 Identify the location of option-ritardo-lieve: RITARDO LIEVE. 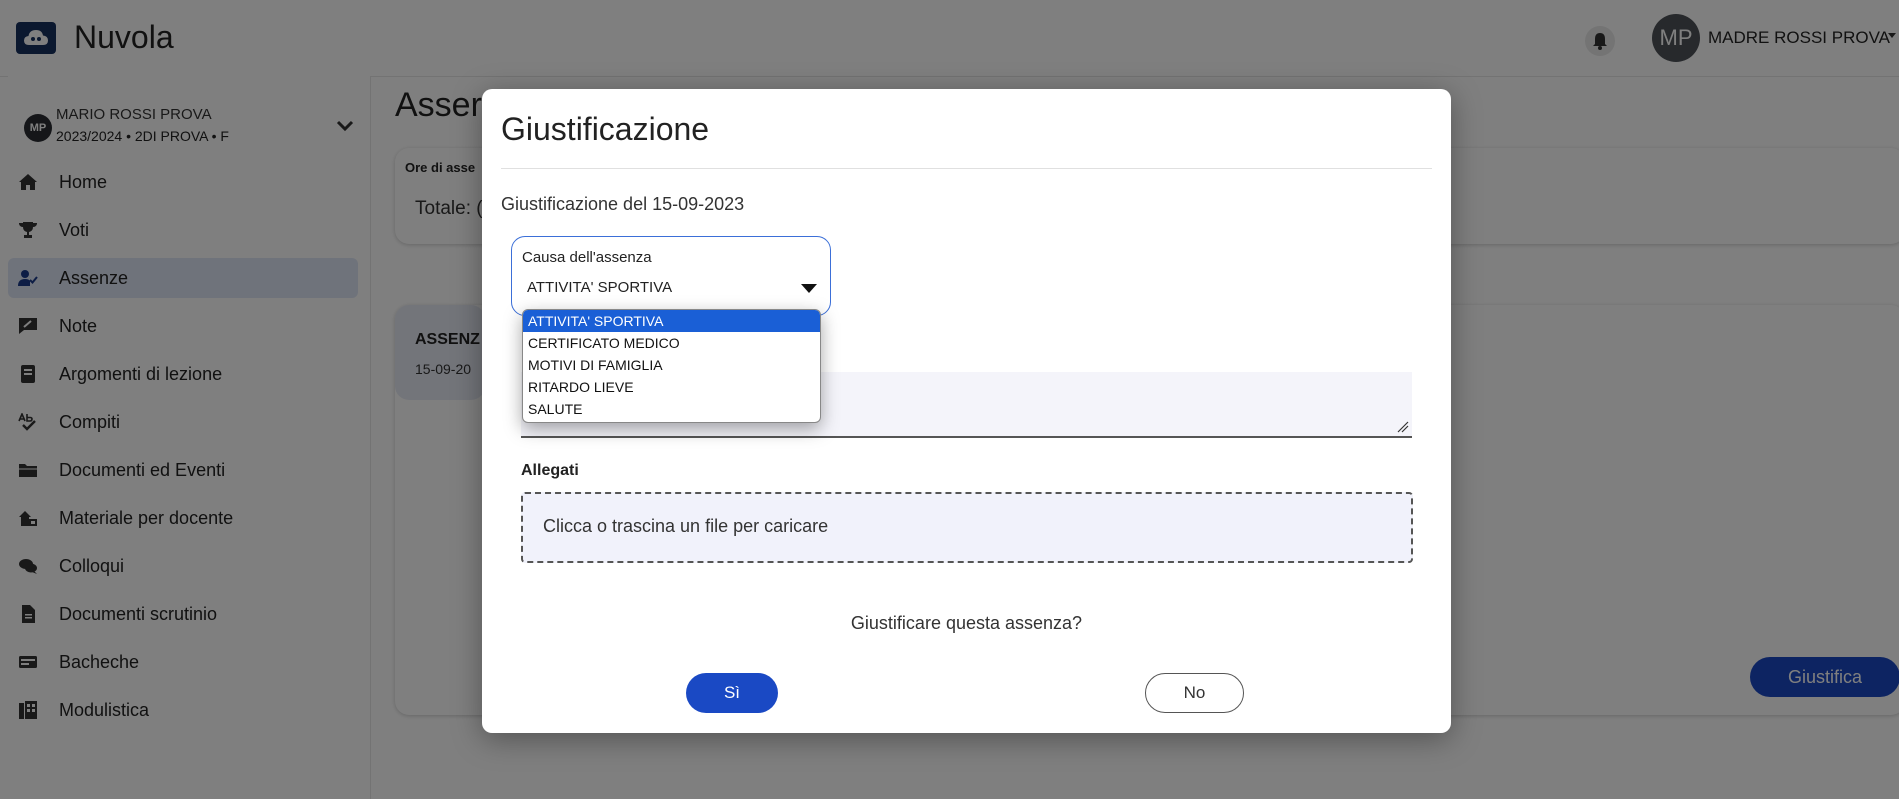
(671, 387).